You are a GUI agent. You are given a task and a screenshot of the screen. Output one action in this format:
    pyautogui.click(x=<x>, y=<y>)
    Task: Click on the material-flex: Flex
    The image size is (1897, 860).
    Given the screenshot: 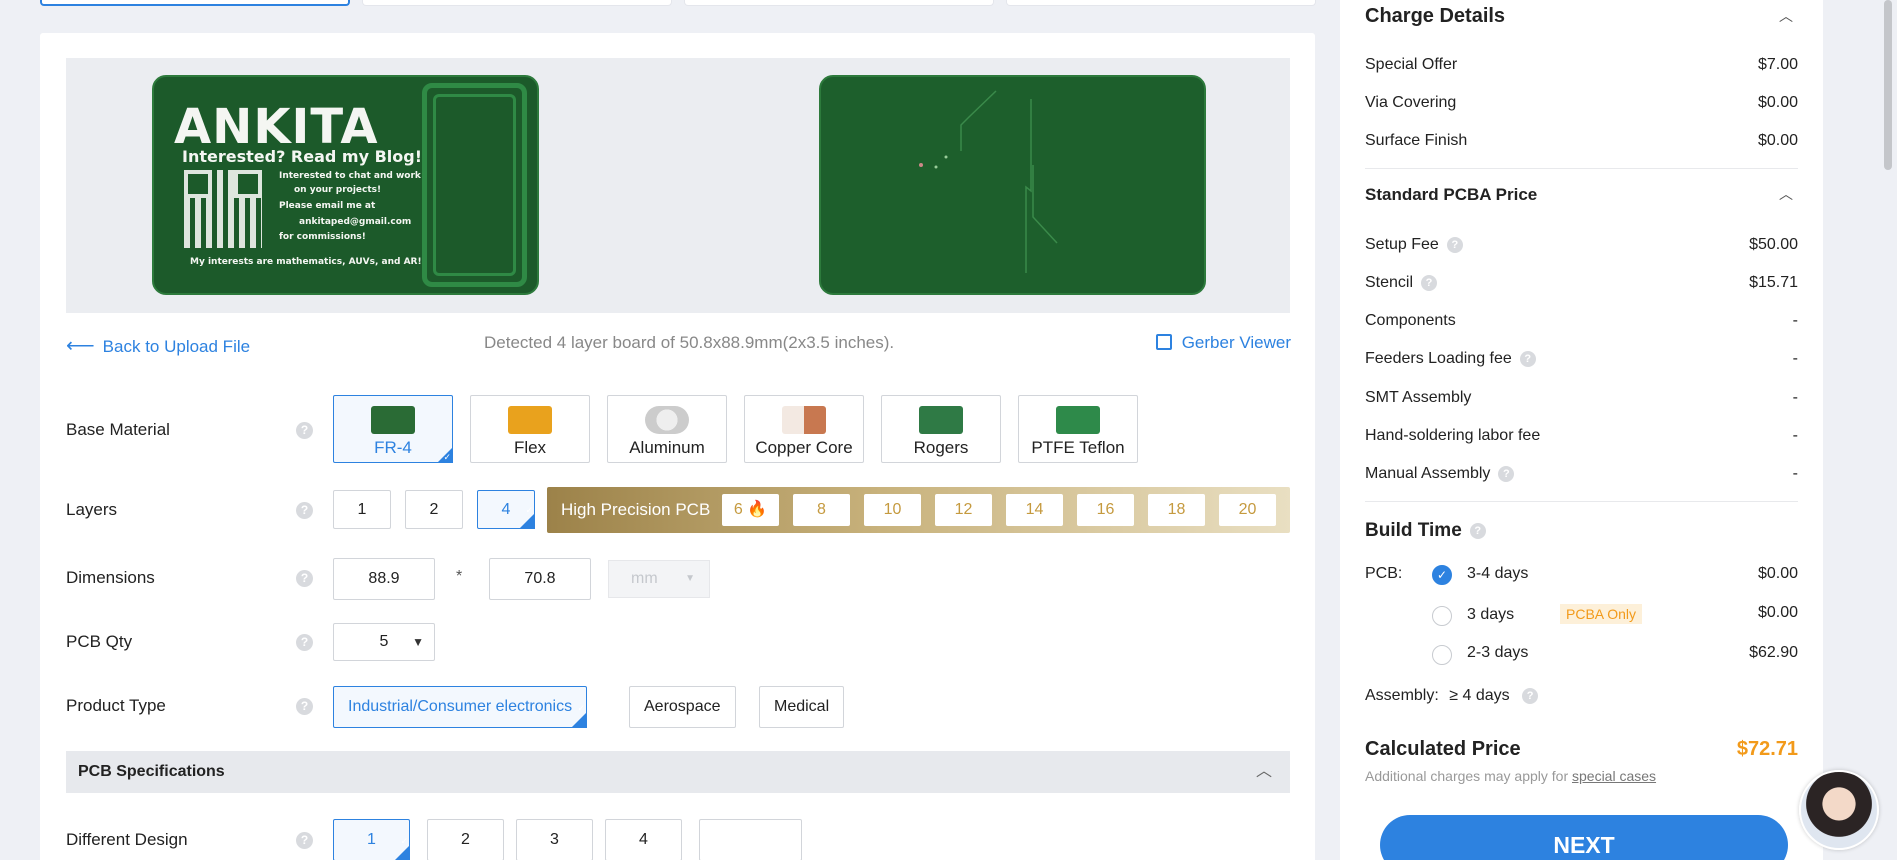 What is the action you would take?
    pyautogui.click(x=530, y=429)
    